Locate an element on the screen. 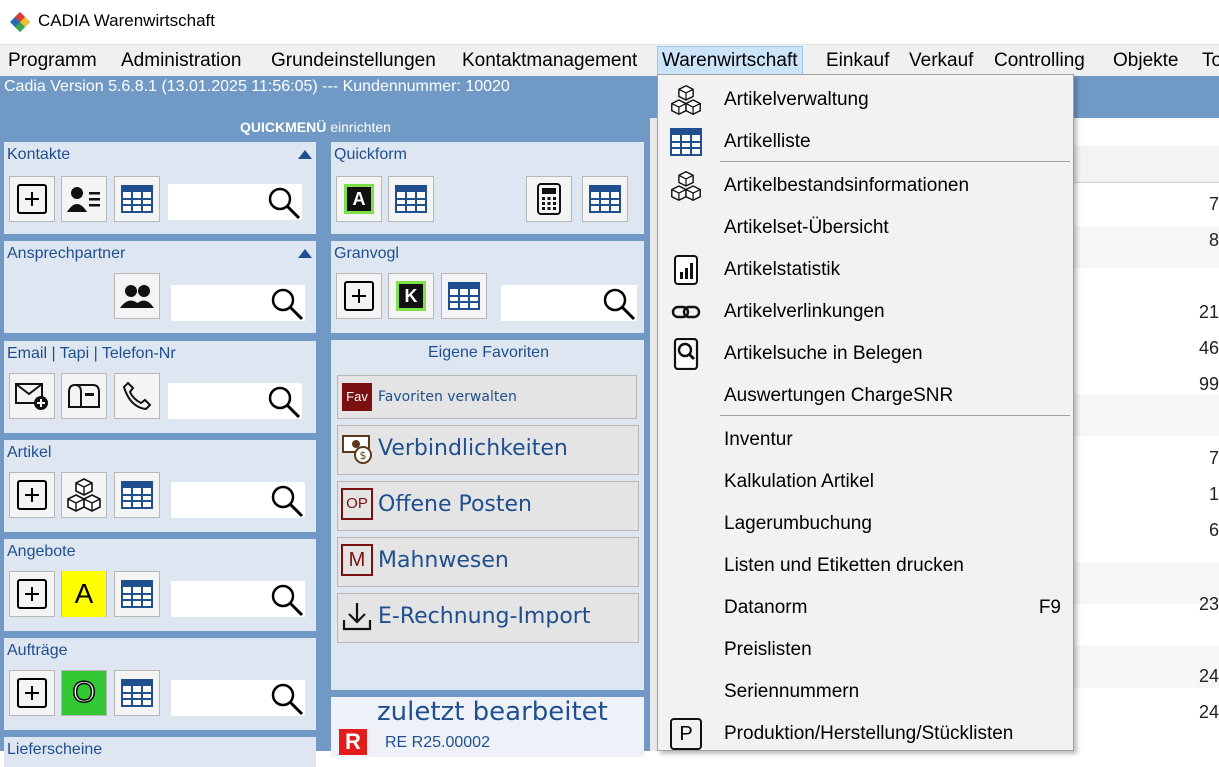 Image resolution: width=1219 pixels, height=767 pixels. calculator-button is located at coordinates (549, 199).